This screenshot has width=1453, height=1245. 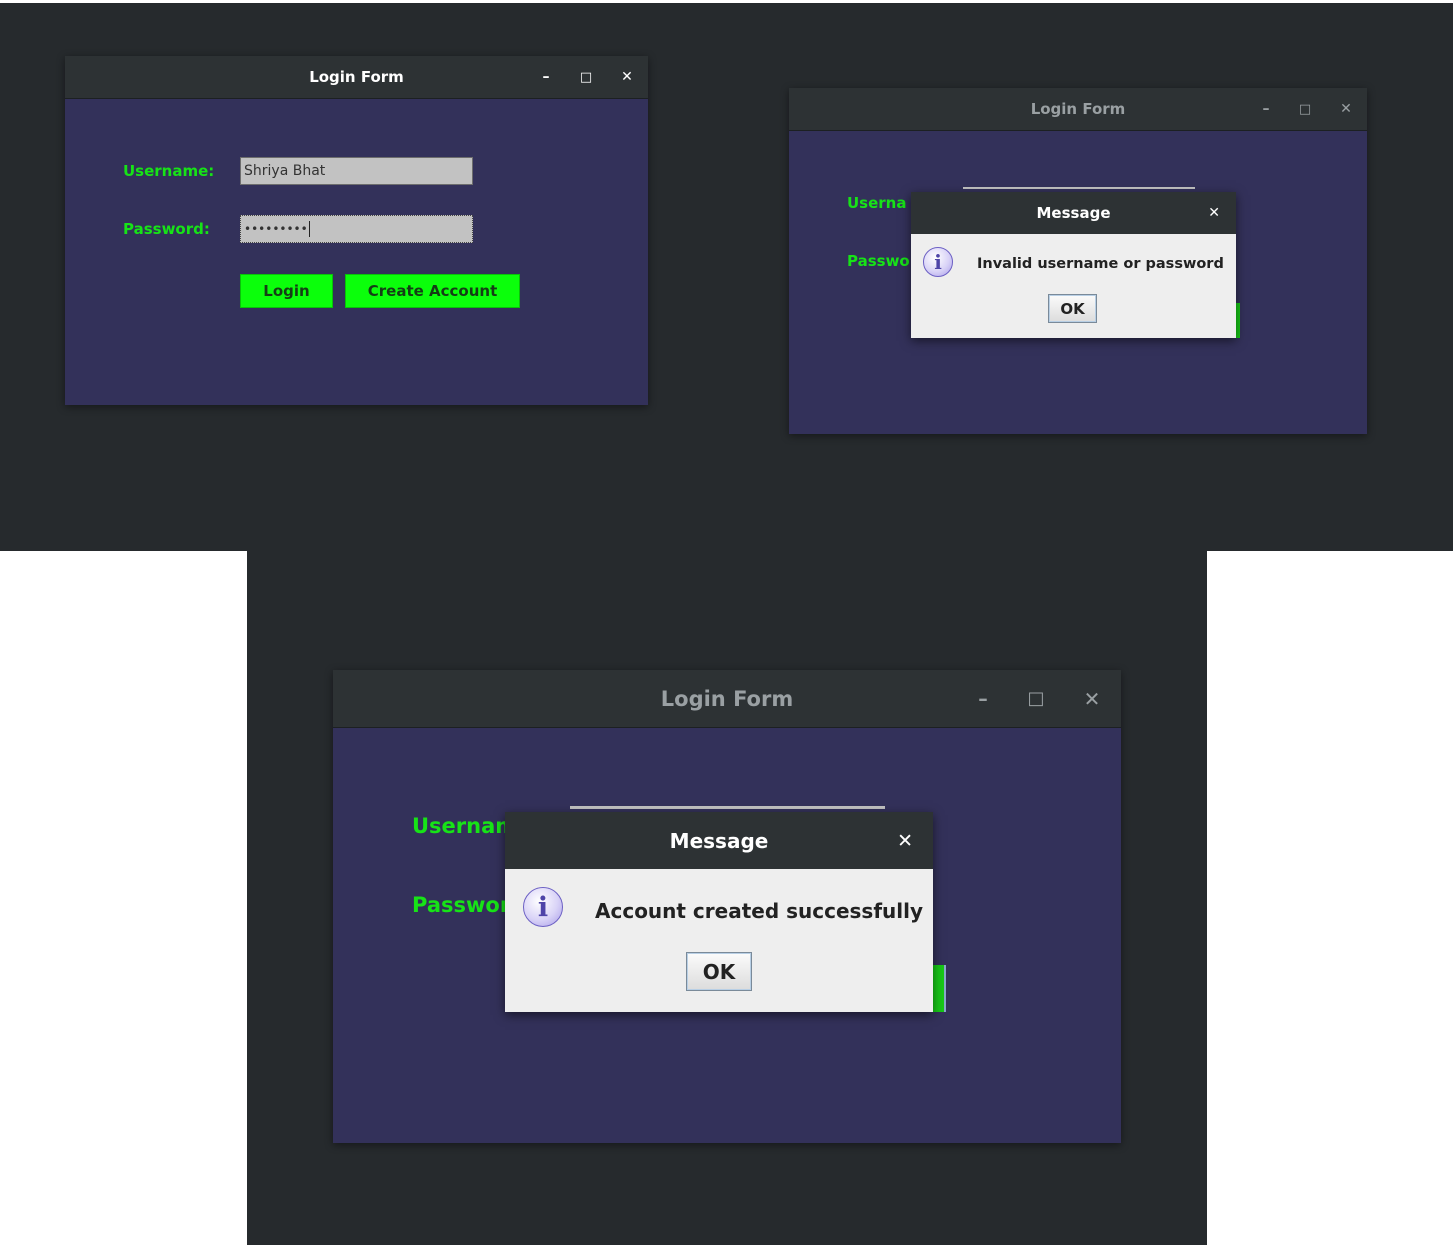 I want to click on username-label: Username:, so click(x=169, y=171).